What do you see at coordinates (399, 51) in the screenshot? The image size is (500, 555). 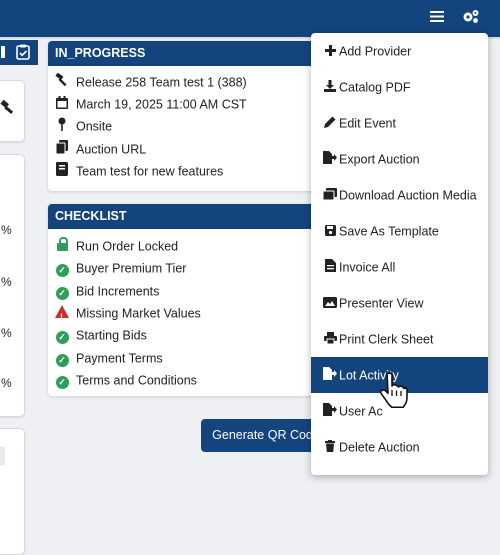 I see `menu-item-add-provider: Add Provider` at bounding box center [399, 51].